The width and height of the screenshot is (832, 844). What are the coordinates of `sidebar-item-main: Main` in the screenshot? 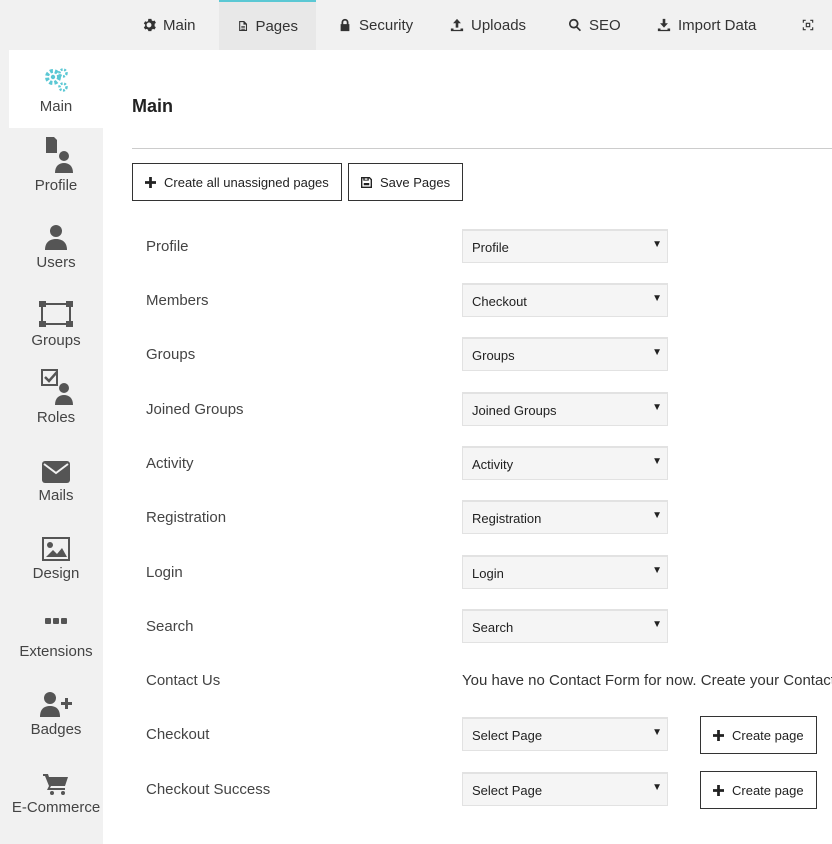 It's located at (56, 89).